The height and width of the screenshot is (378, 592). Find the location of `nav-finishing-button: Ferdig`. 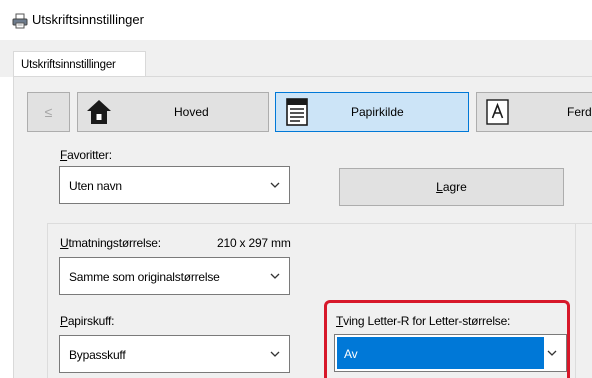

nav-finishing-button: Ferdig is located at coordinates (534, 112).